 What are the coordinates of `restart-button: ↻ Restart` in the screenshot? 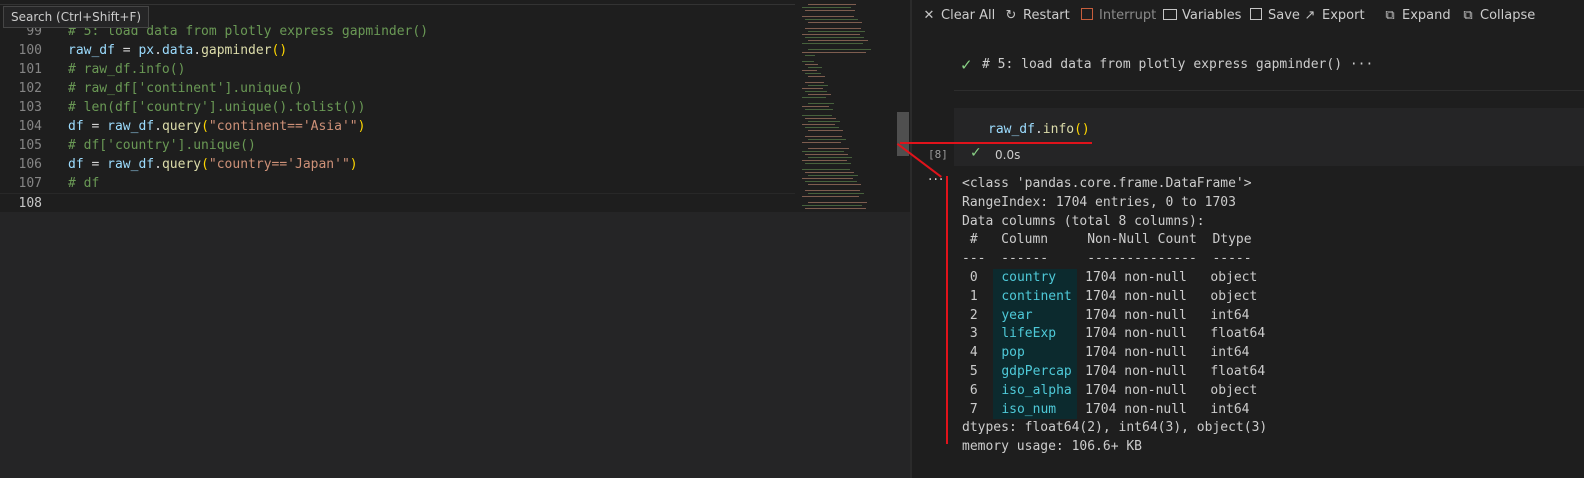 It's located at (1037, 16).